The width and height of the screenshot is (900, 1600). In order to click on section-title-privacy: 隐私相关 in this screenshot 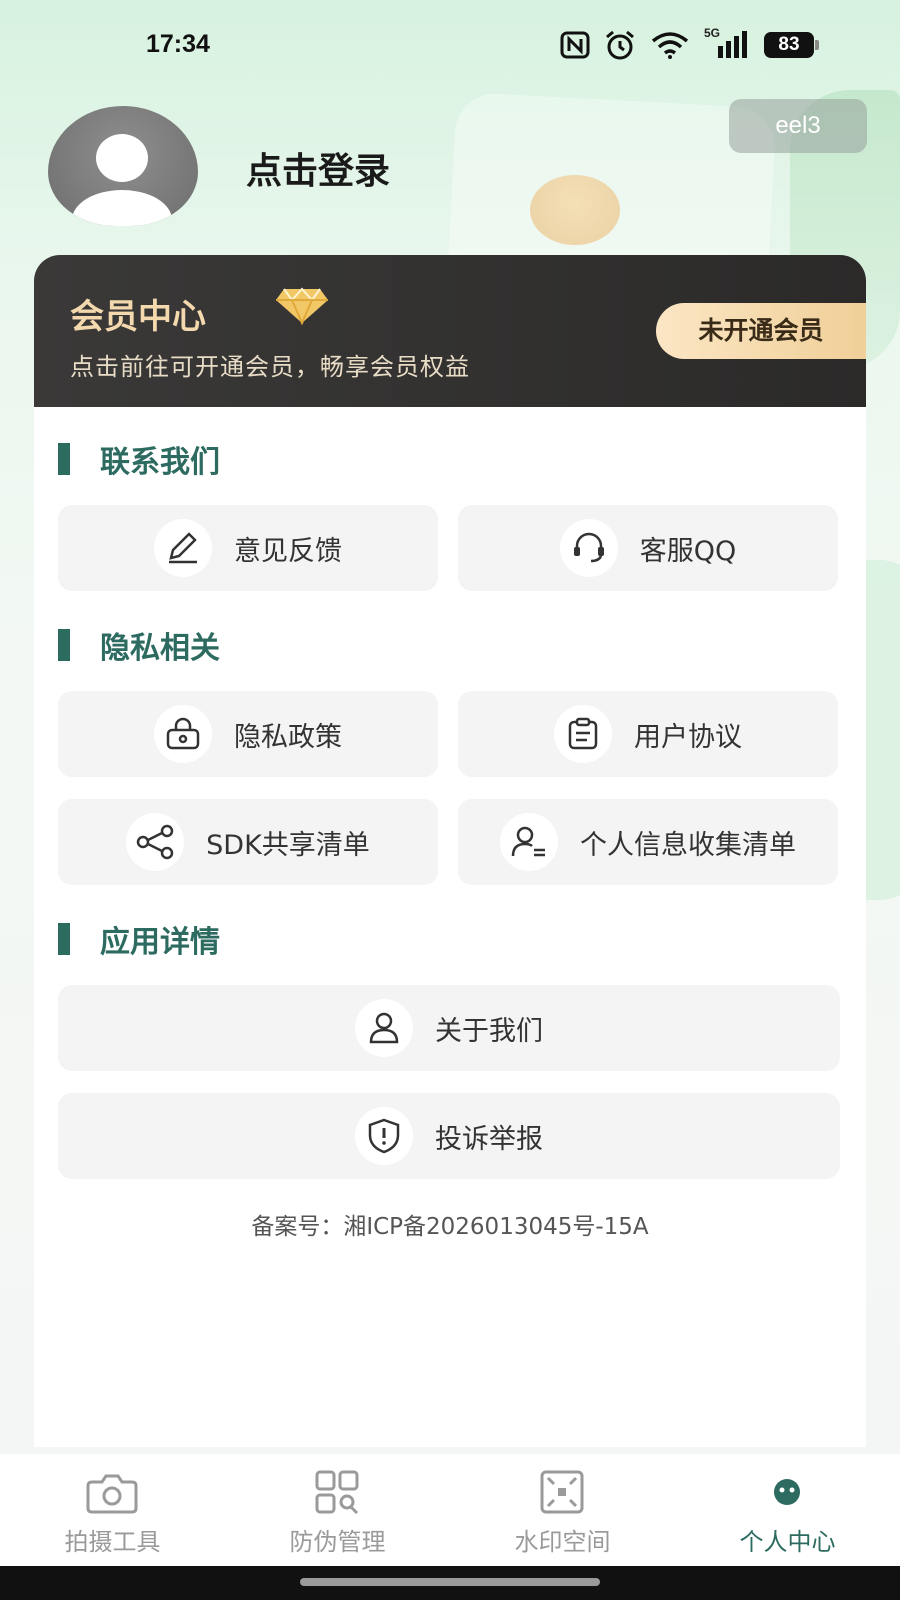, I will do `click(139, 645)`.